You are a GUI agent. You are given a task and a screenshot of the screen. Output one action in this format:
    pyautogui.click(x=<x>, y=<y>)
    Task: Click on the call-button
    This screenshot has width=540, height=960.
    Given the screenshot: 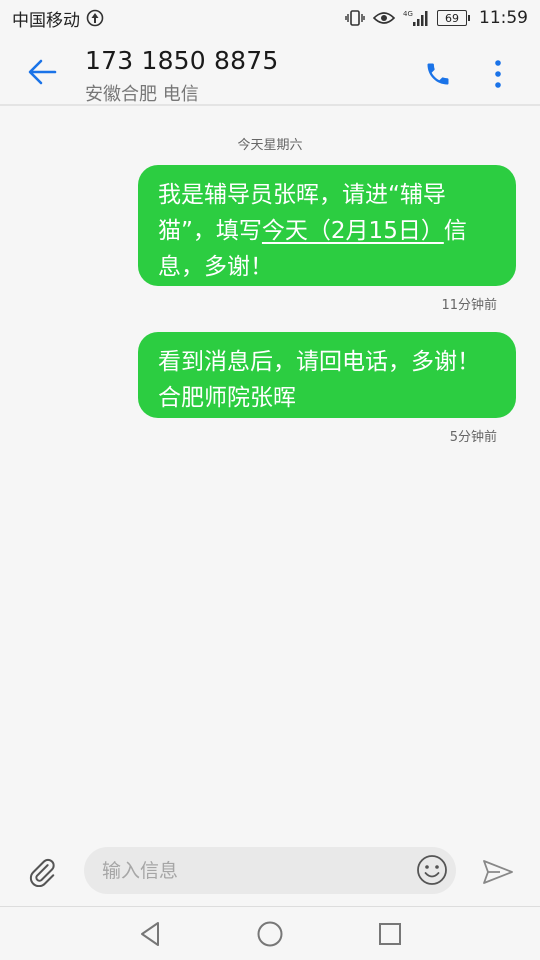 What is the action you would take?
    pyautogui.click(x=438, y=74)
    